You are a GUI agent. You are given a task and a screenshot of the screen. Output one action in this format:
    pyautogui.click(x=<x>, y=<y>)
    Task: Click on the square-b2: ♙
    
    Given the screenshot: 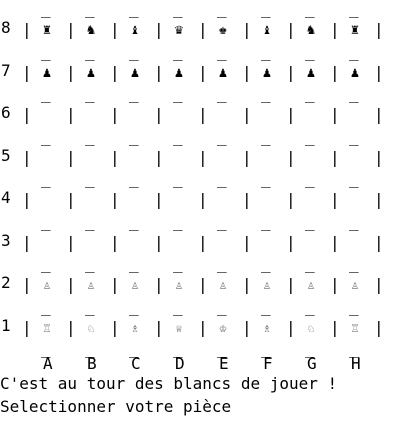 What is the action you would take?
    pyautogui.click(x=91, y=285)
    